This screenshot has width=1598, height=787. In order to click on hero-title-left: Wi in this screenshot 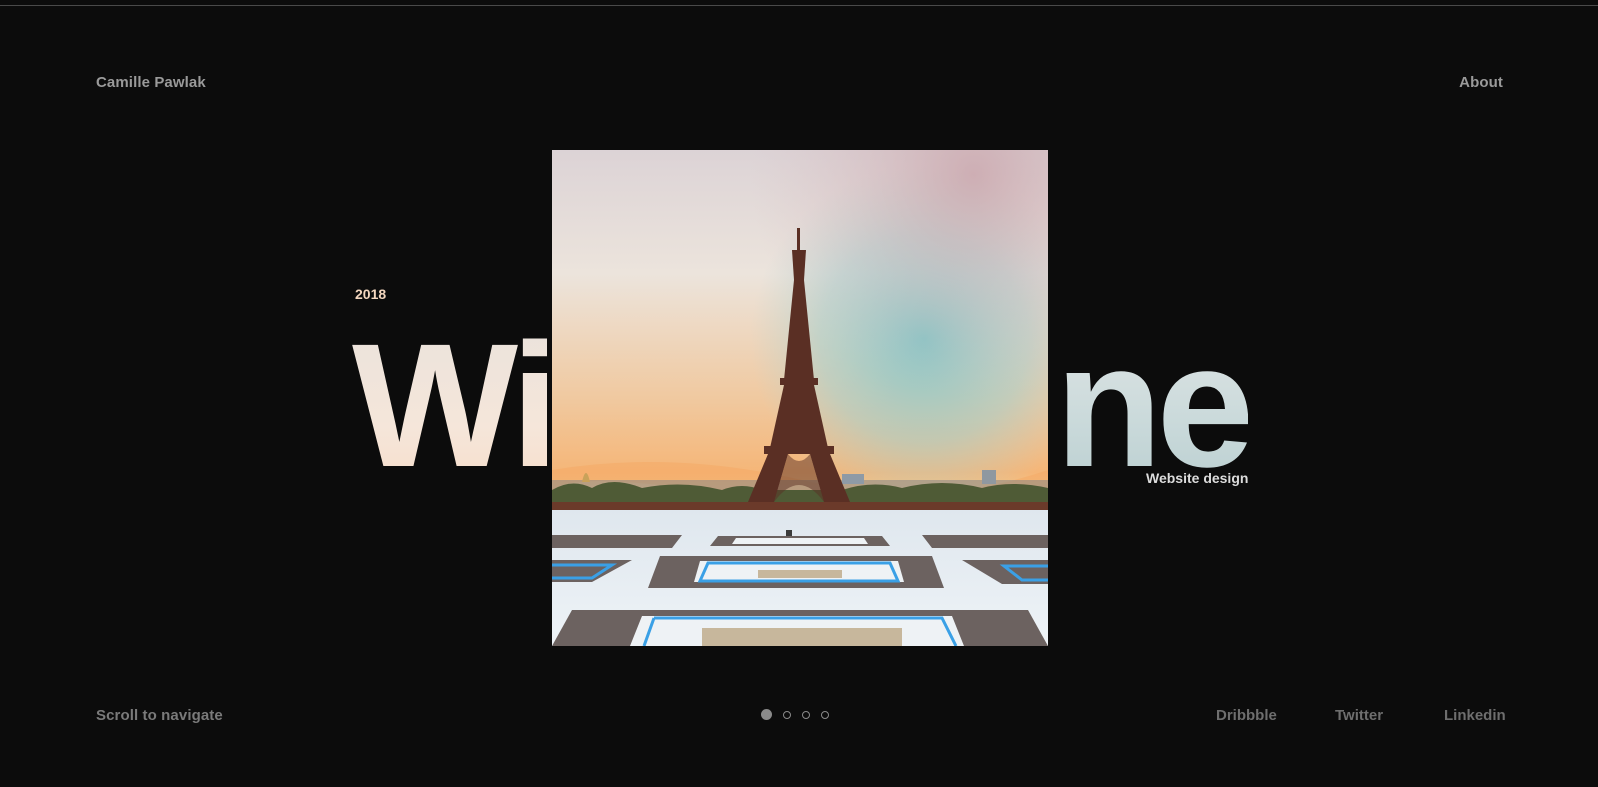, I will do `click(455, 406)`.